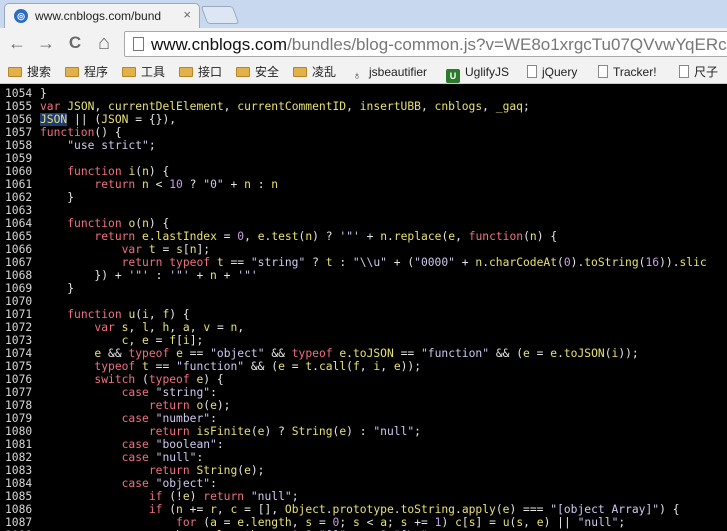 Image resolution: width=727 pixels, height=531 pixels. What do you see at coordinates (603, 71) in the screenshot?
I see `page-icon` at bounding box center [603, 71].